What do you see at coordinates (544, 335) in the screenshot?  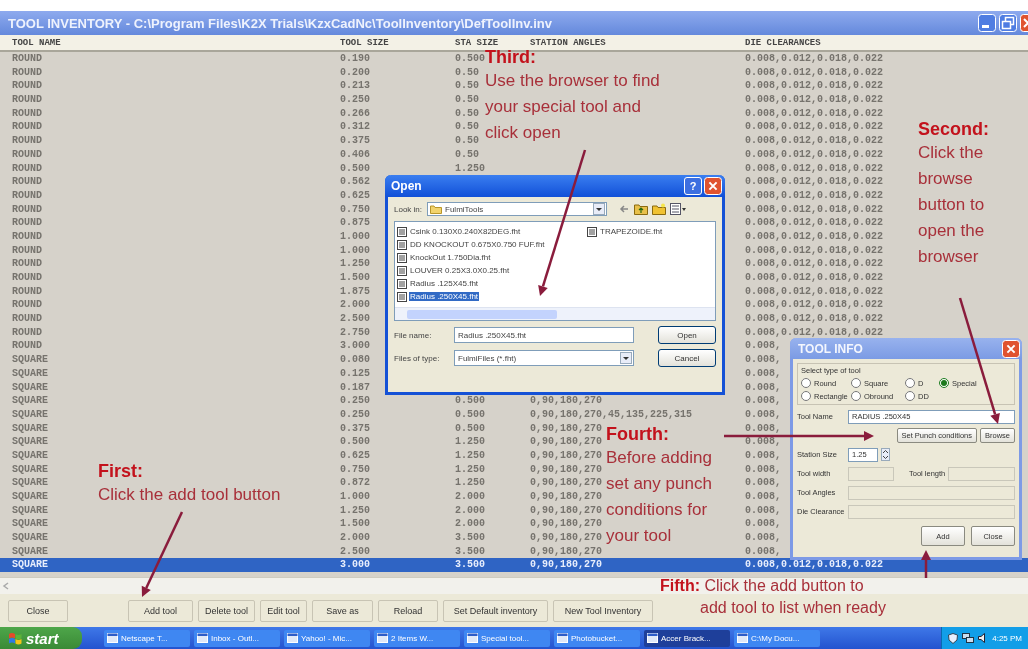 I see `file-name-field: Radius .250X45.fht` at bounding box center [544, 335].